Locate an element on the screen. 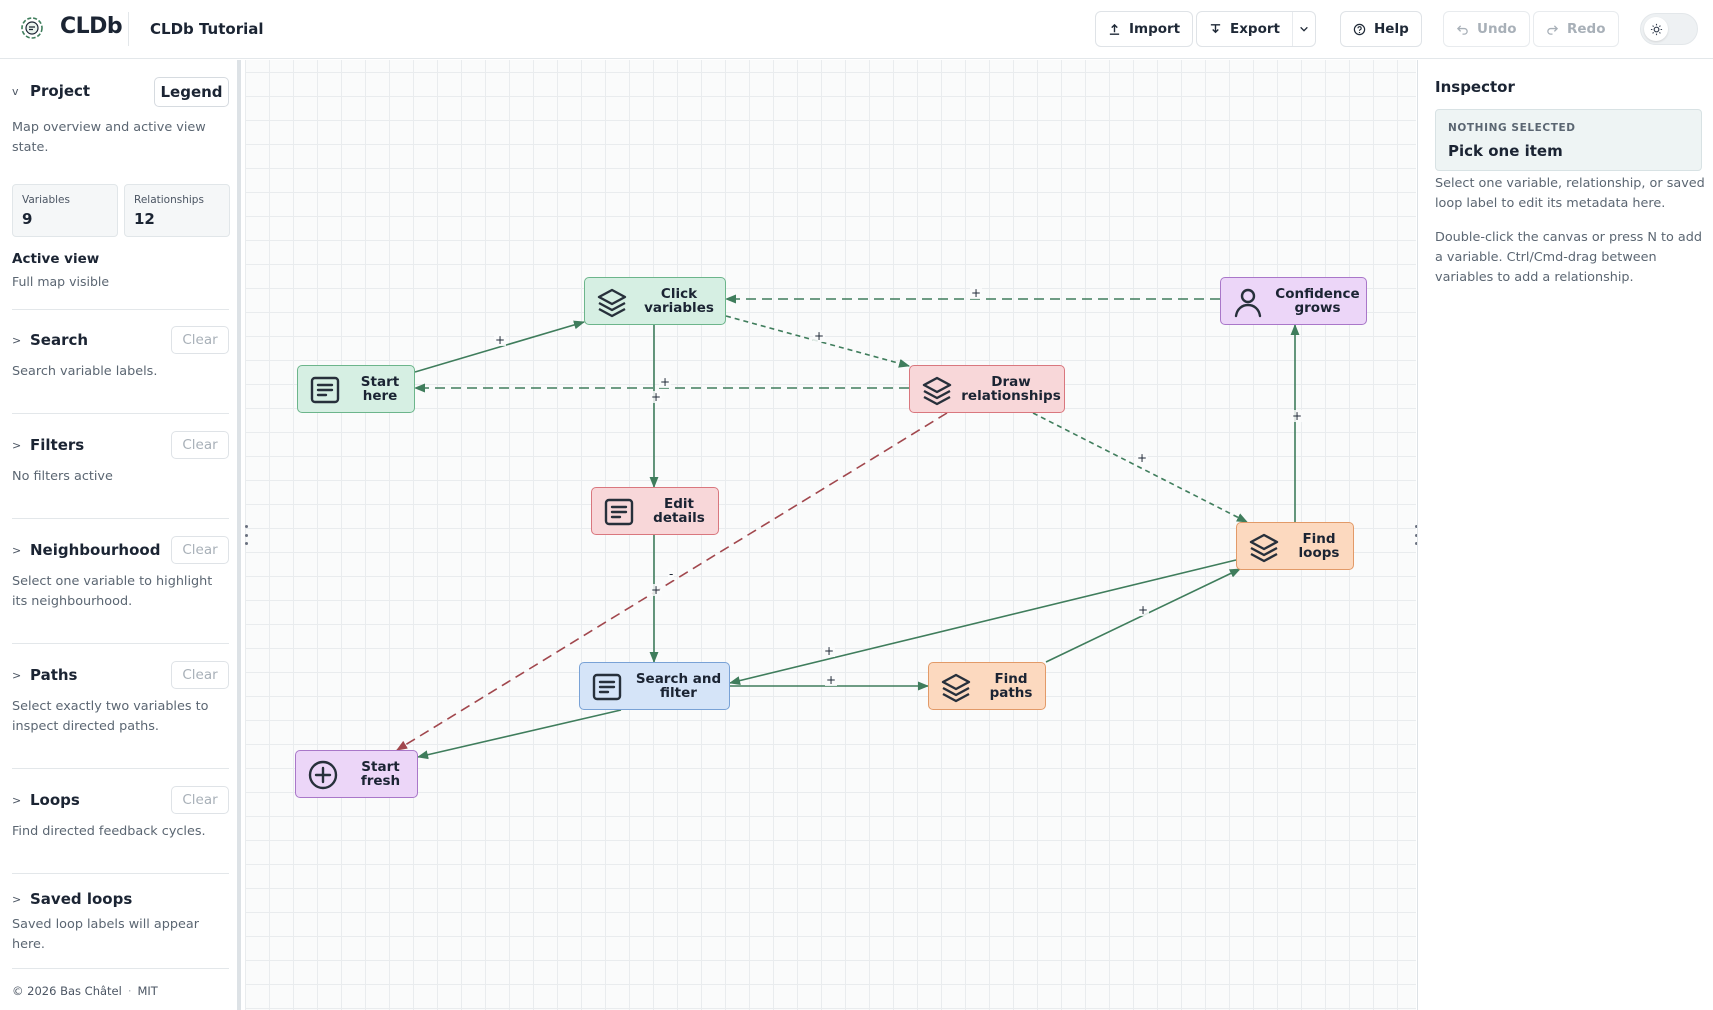  search-section-toggle: > Search is located at coordinates (50, 340).